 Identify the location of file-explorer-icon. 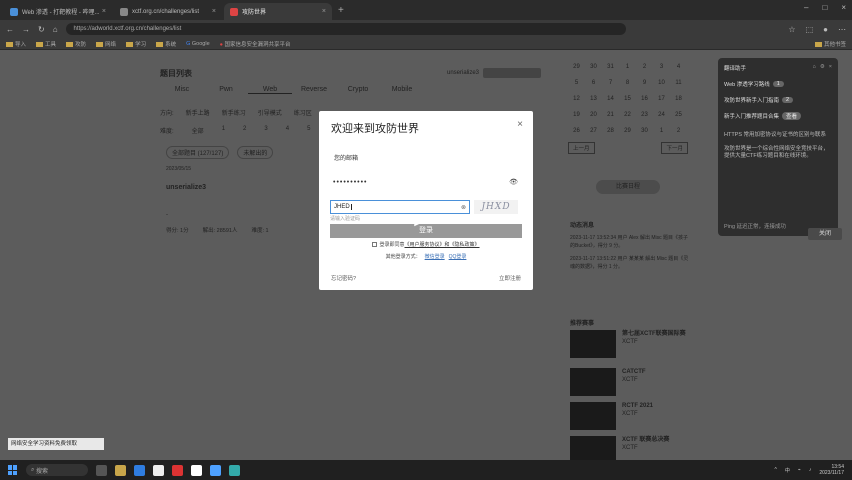
(120, 470).